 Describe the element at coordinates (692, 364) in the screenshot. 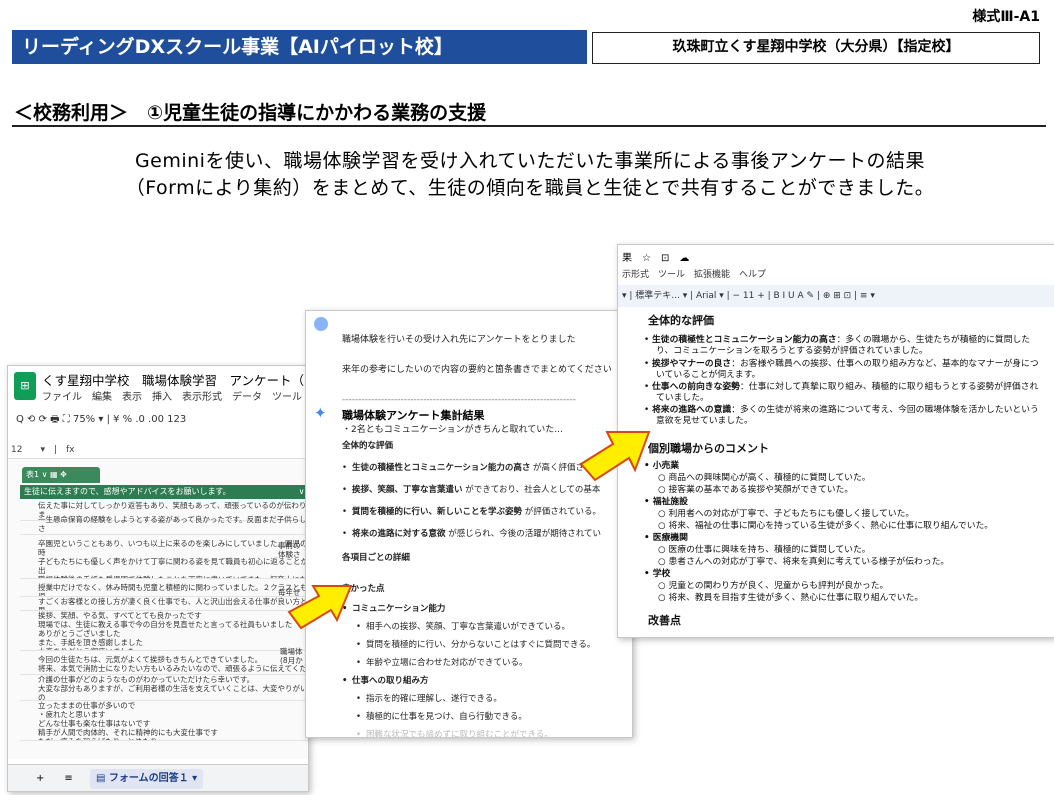

I see `item-bold: 挨拶やマナーの良さ` at that location.